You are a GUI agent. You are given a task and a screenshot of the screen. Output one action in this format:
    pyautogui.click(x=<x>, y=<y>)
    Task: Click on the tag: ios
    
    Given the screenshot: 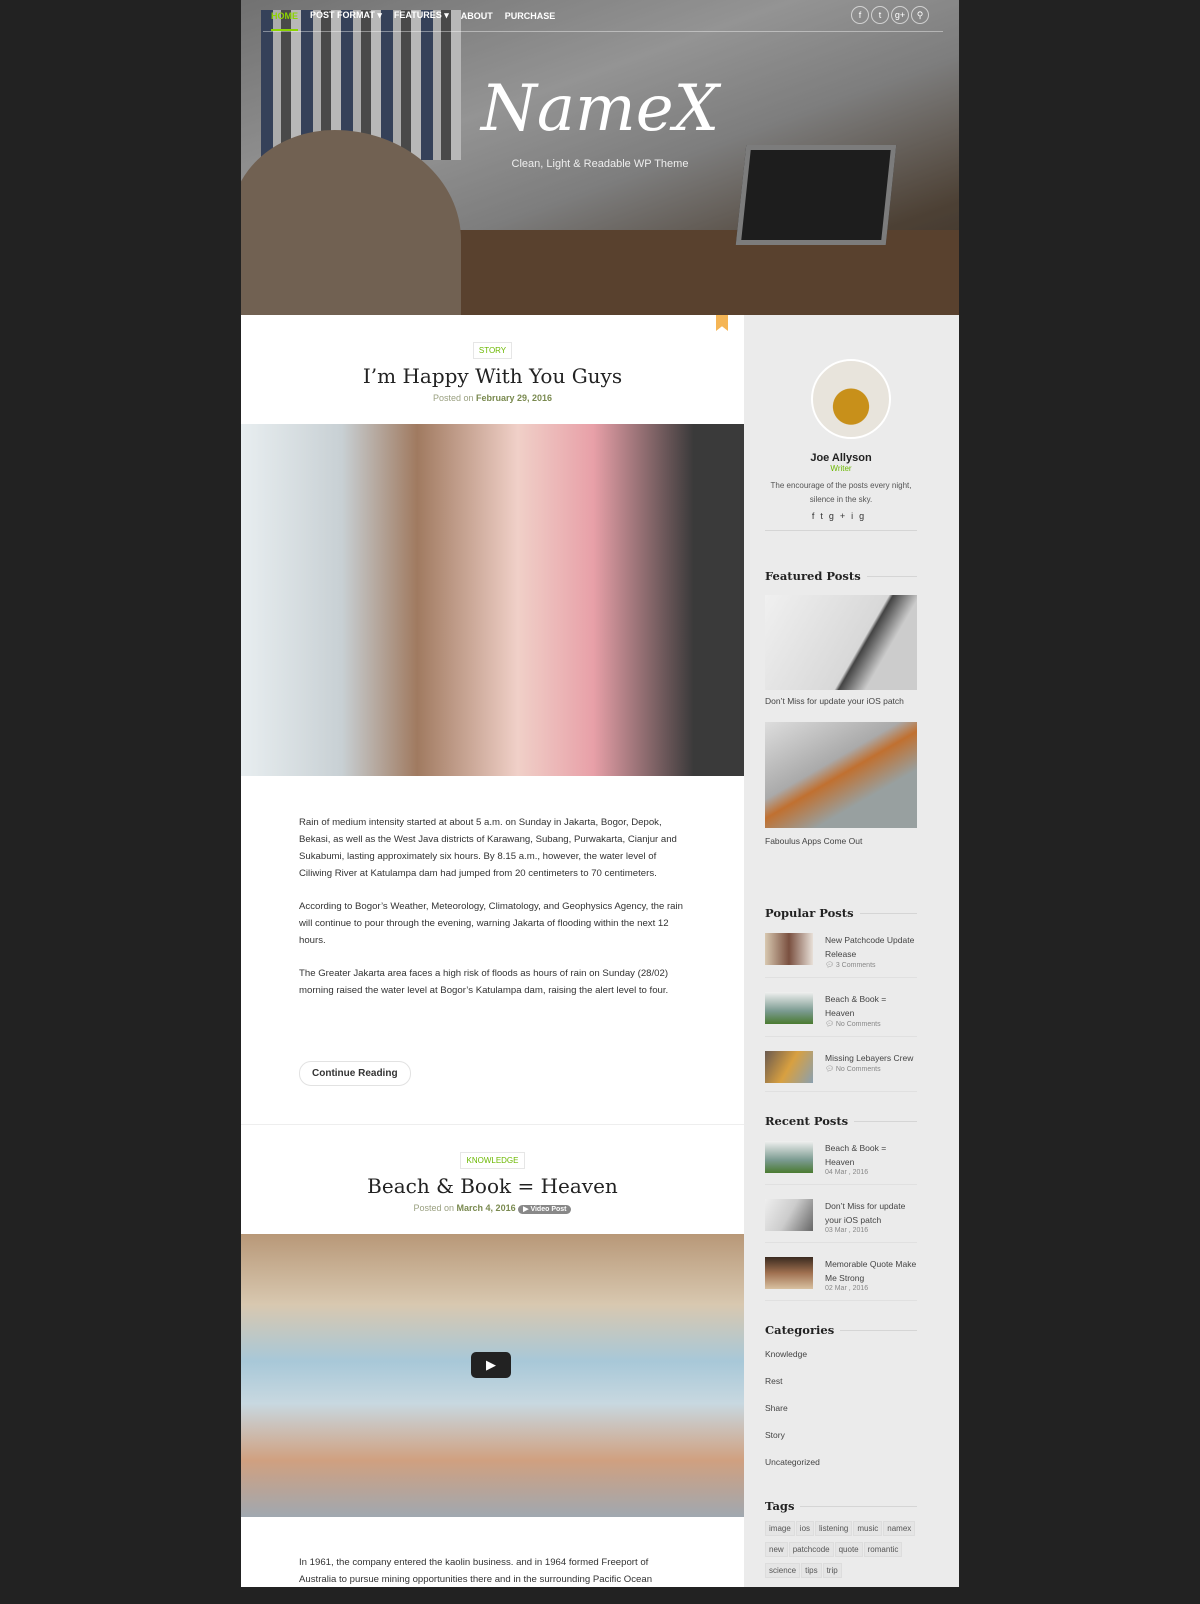 What is the action you would take?
    pyautogui.click(x=805, y=1528)
    